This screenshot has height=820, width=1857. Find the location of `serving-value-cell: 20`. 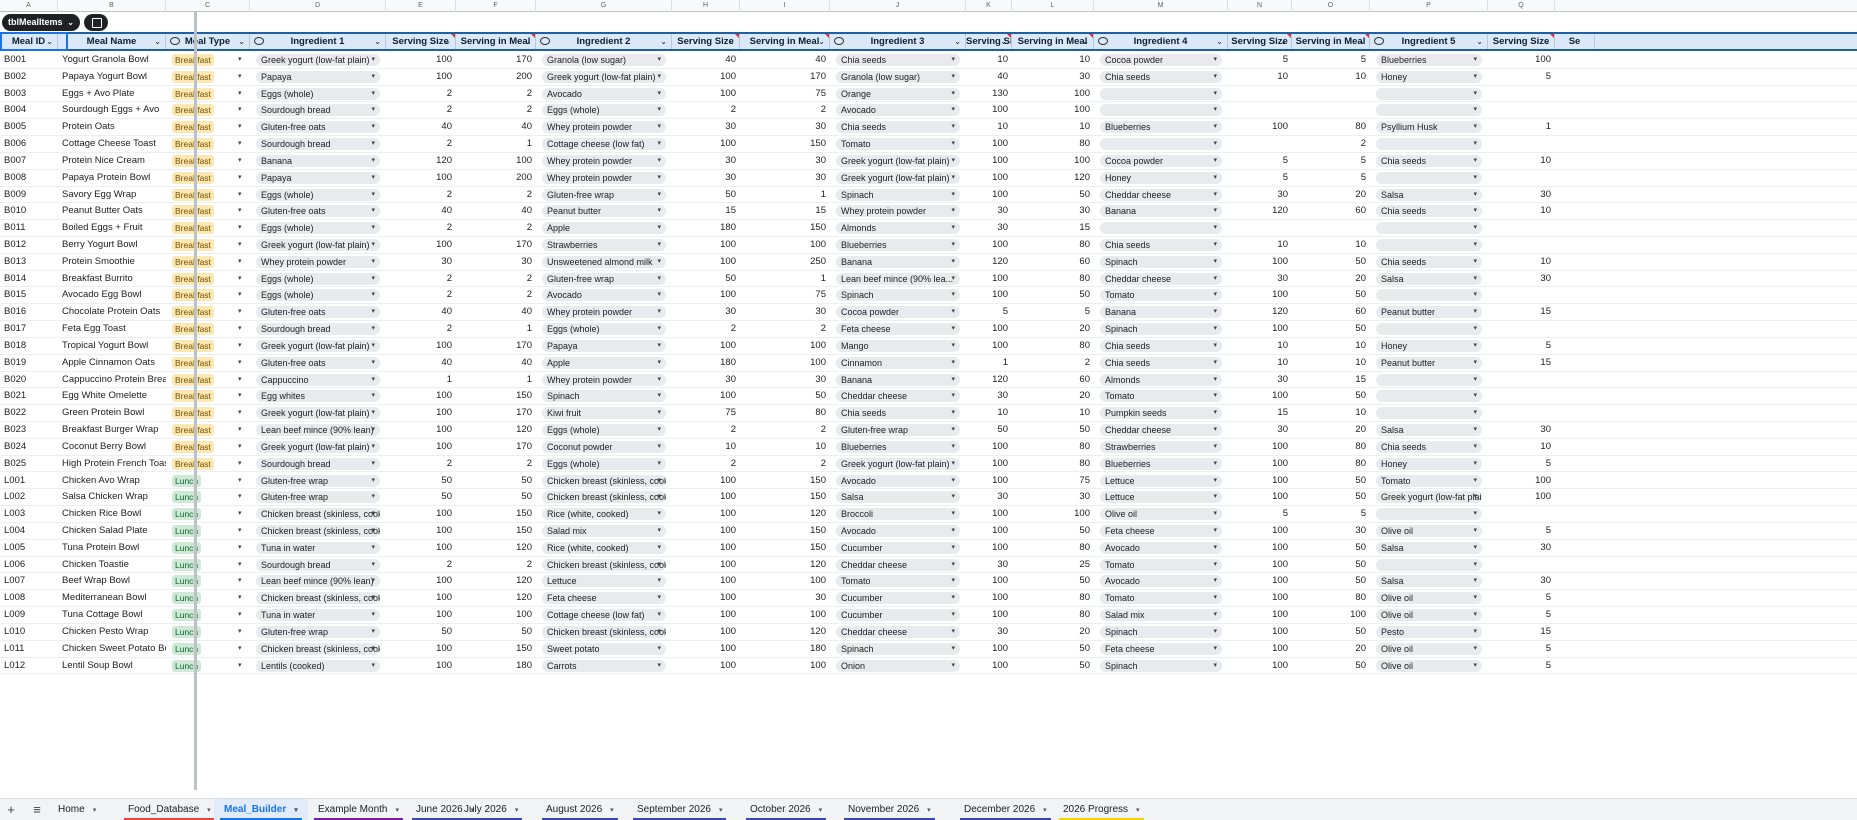

serving-value-cell: 20 is located at coordinates (1331, 430).